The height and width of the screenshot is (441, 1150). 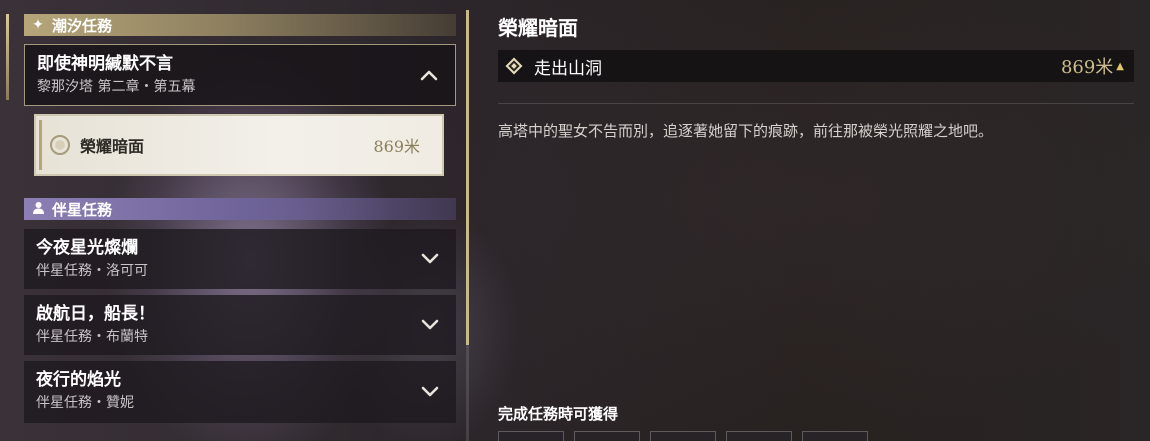 What do you see at coordinates (816, 66) in the screenshot?
I see `objective-row: 走出山洞 869米 ▲` at bounding box center [816, 66].